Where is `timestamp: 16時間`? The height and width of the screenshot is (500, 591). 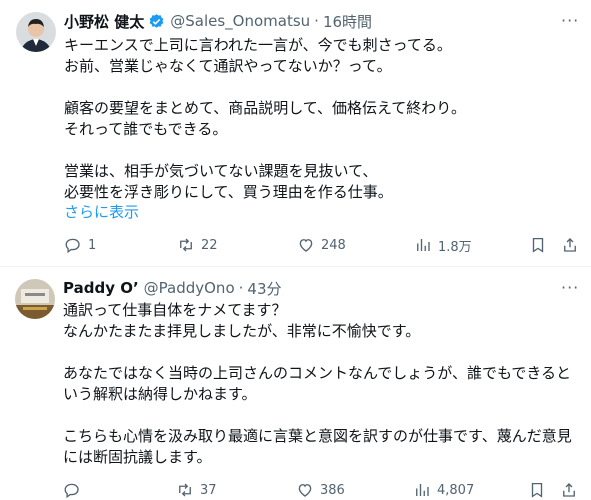 timestamp: 16時間 is located at coordinates (347, 21).